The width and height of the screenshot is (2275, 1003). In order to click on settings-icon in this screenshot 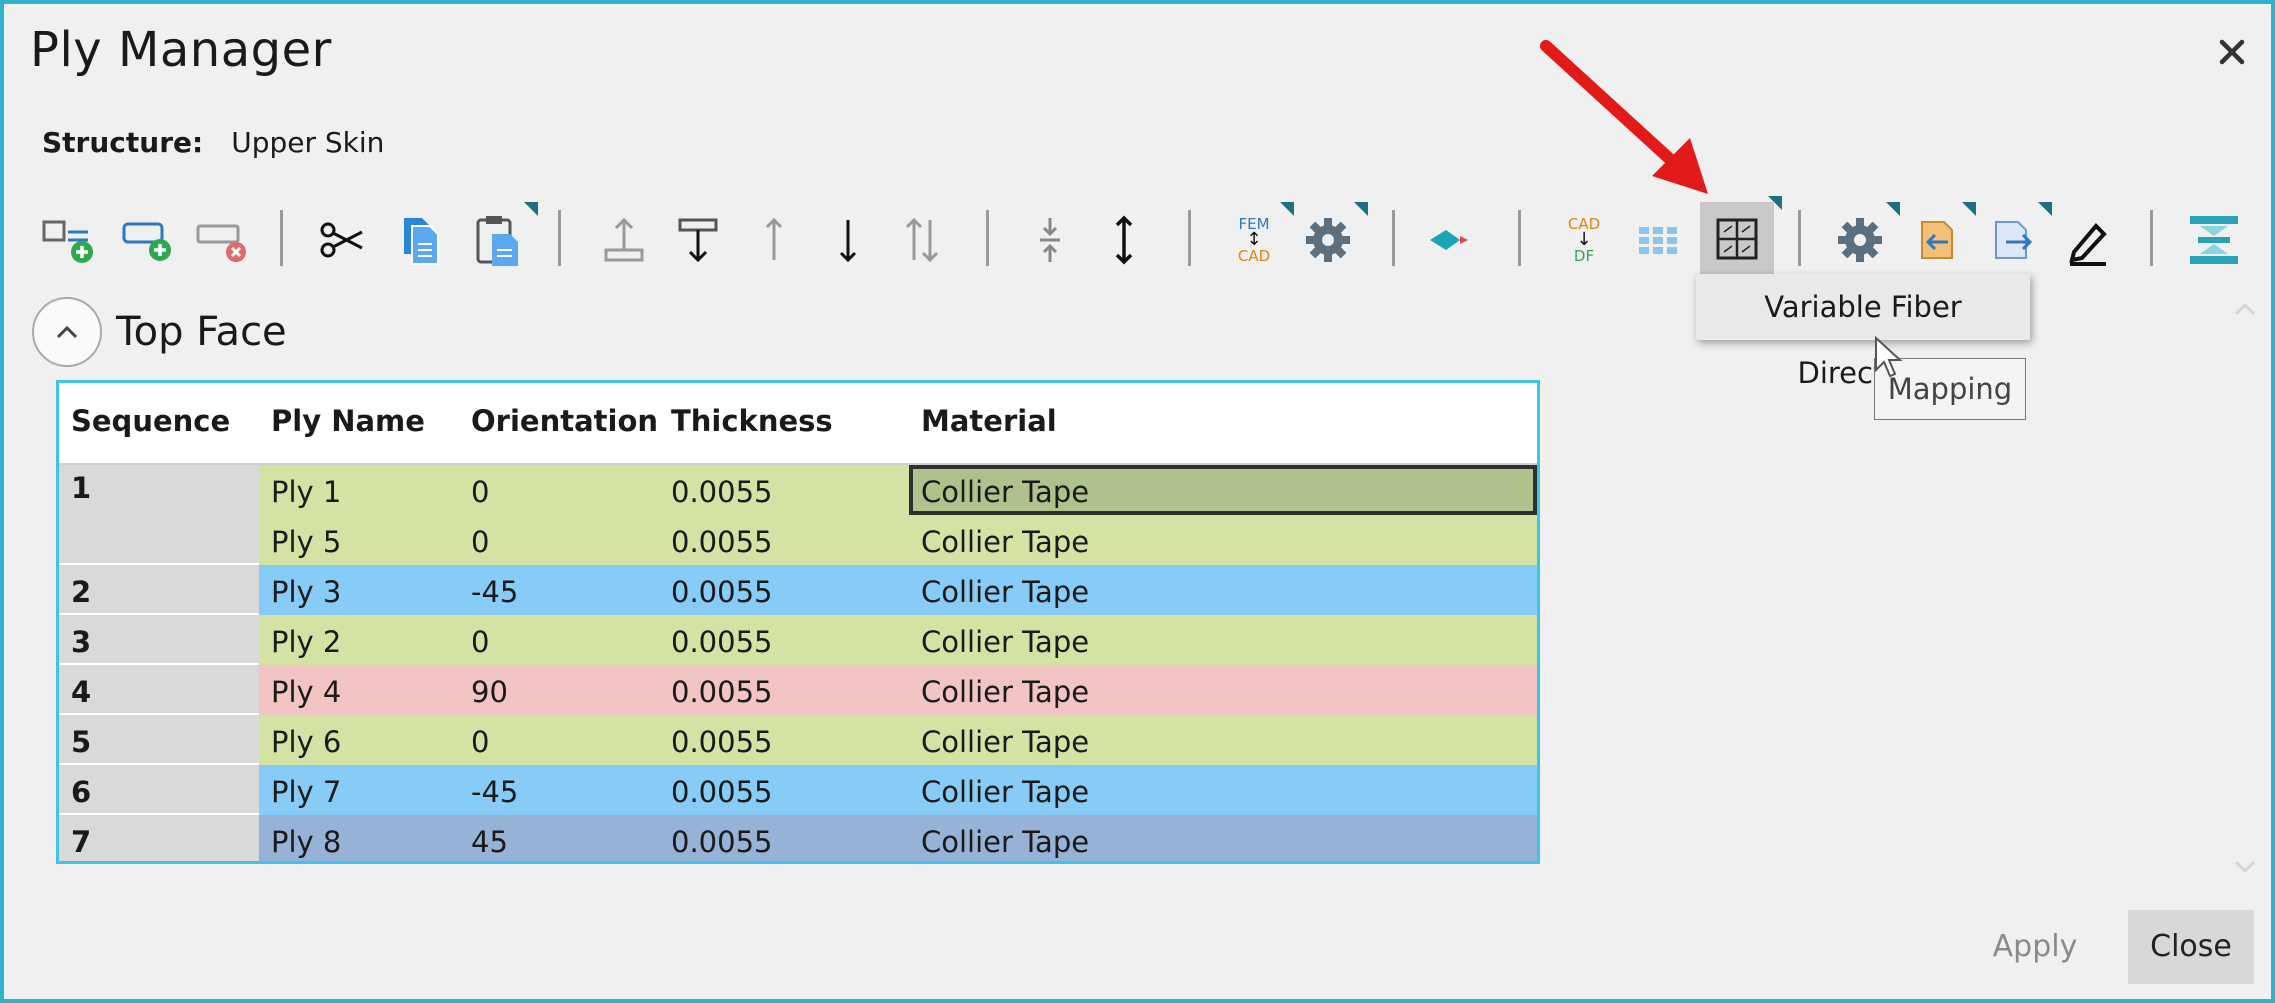, I will do `click(1864, 237)`.